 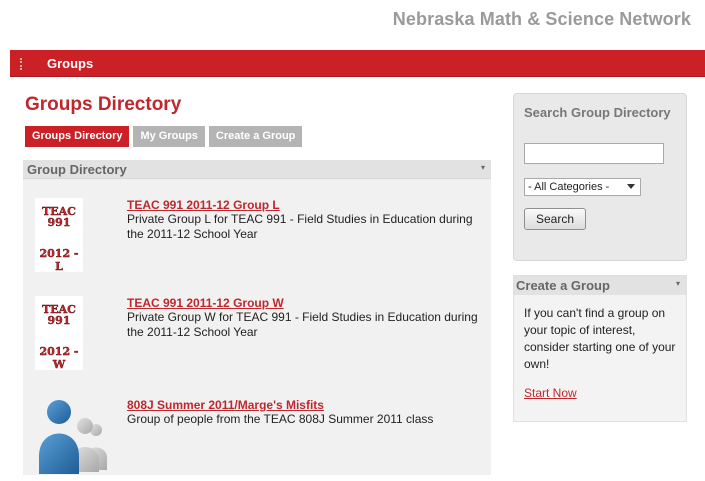 What do you see at coordinates (541, 19) in the screenshot?
I see `site-title: Nebraska Math & Science Network` at bounding box center [541, 19].